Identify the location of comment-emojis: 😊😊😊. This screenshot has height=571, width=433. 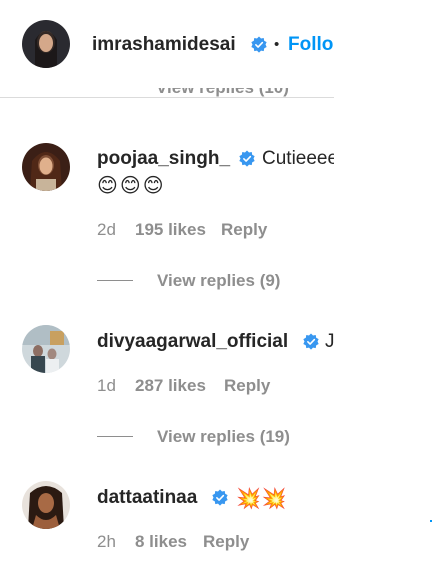
(131, 186).